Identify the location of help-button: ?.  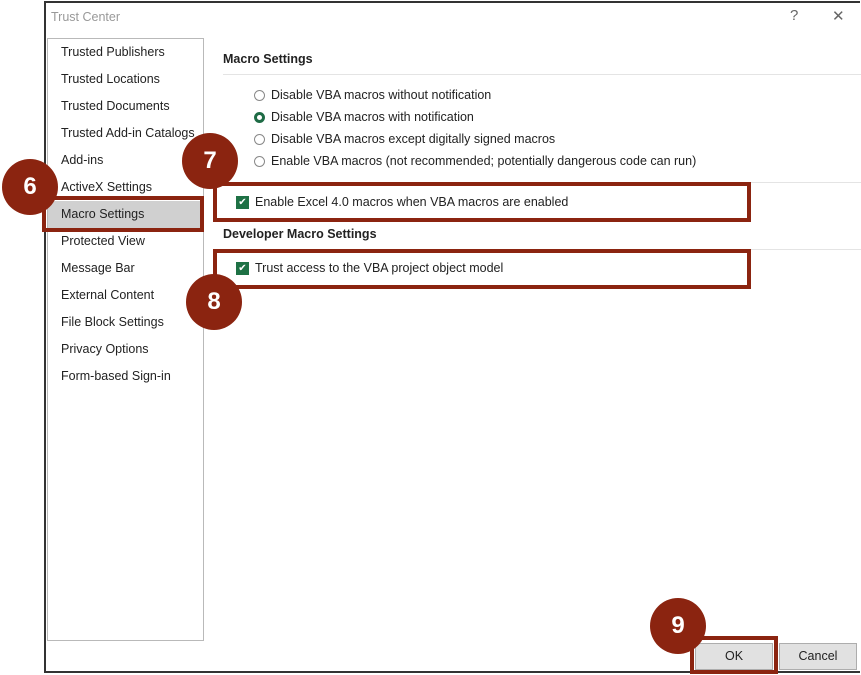
(794, 15).